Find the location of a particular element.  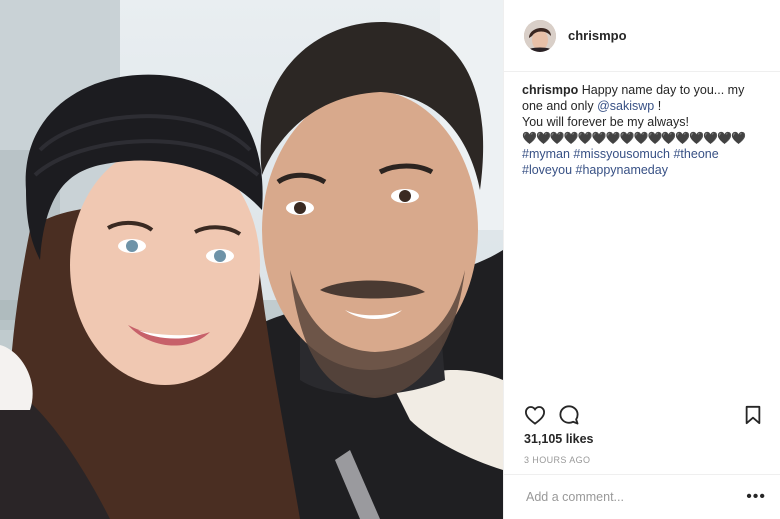

avatar is located at coordinates (540, 35).